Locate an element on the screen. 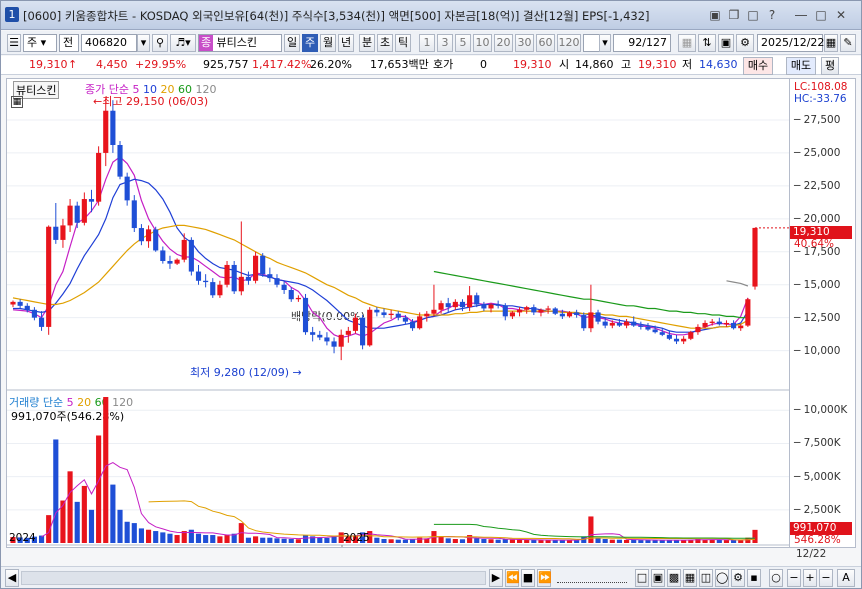  price-tick-label: ─ 22,500 is located at coordinates (817, 185).